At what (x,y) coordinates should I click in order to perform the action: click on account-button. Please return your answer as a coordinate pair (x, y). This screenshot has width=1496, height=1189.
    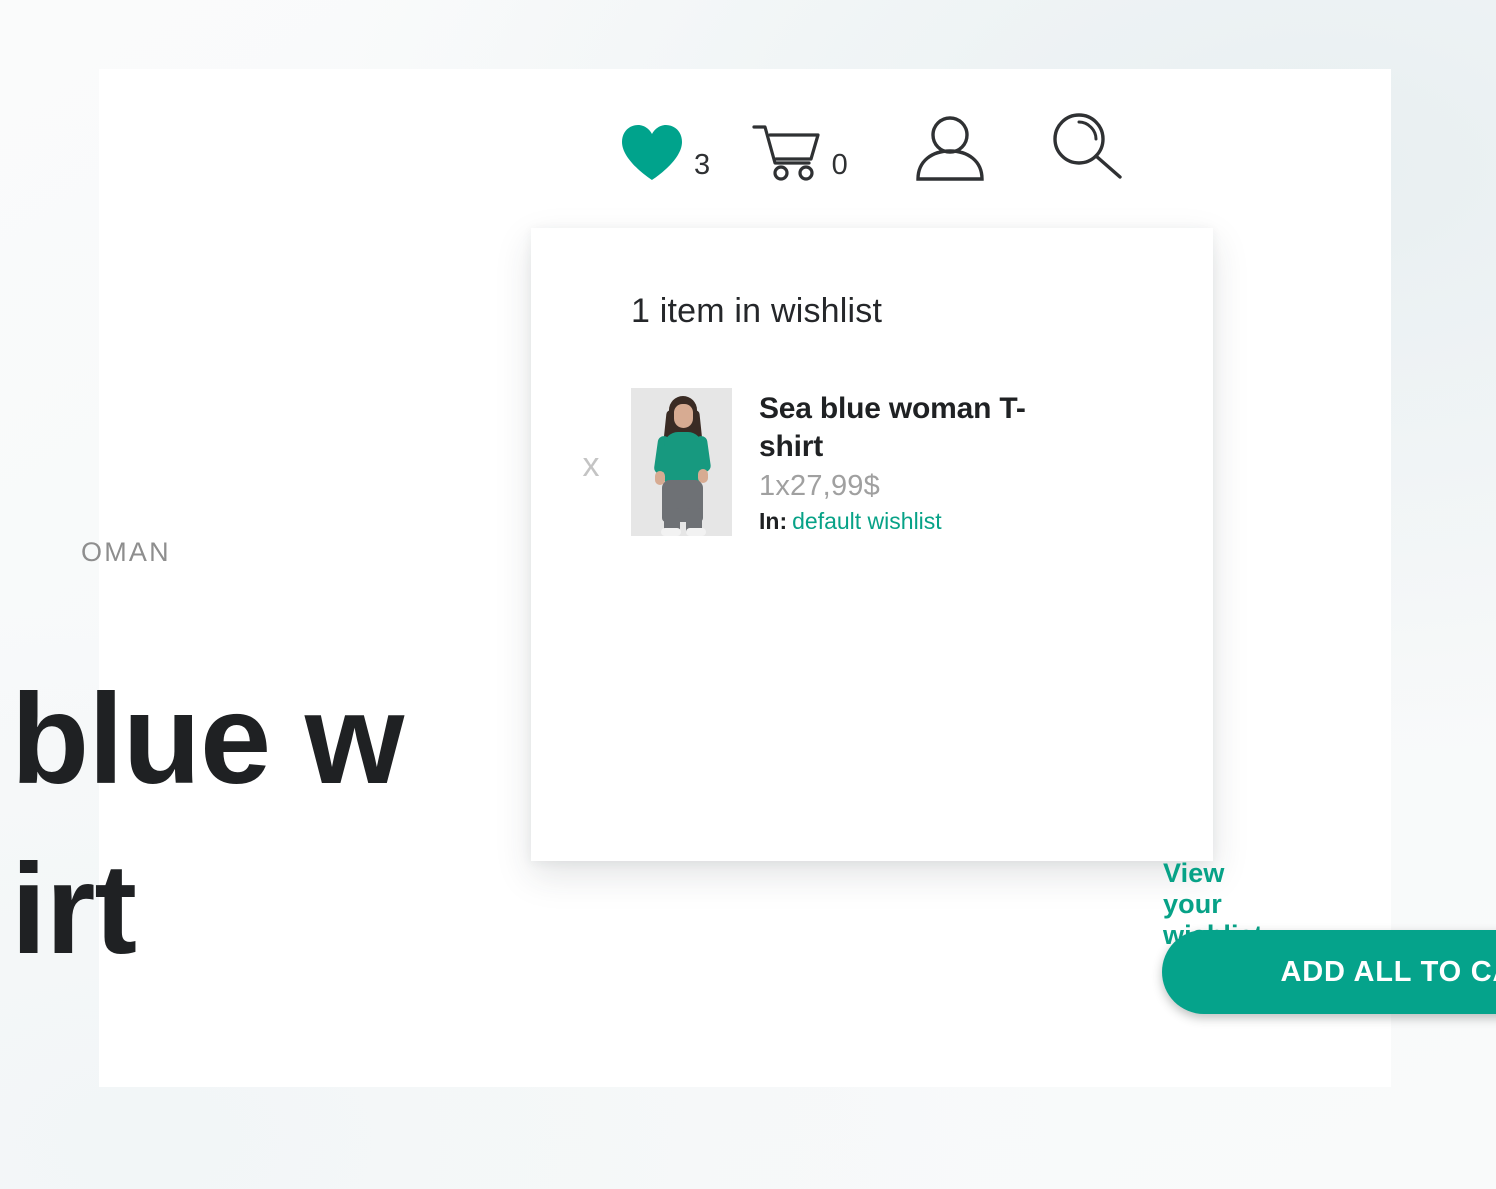
    Looking at the image, I should click on (950, 149).